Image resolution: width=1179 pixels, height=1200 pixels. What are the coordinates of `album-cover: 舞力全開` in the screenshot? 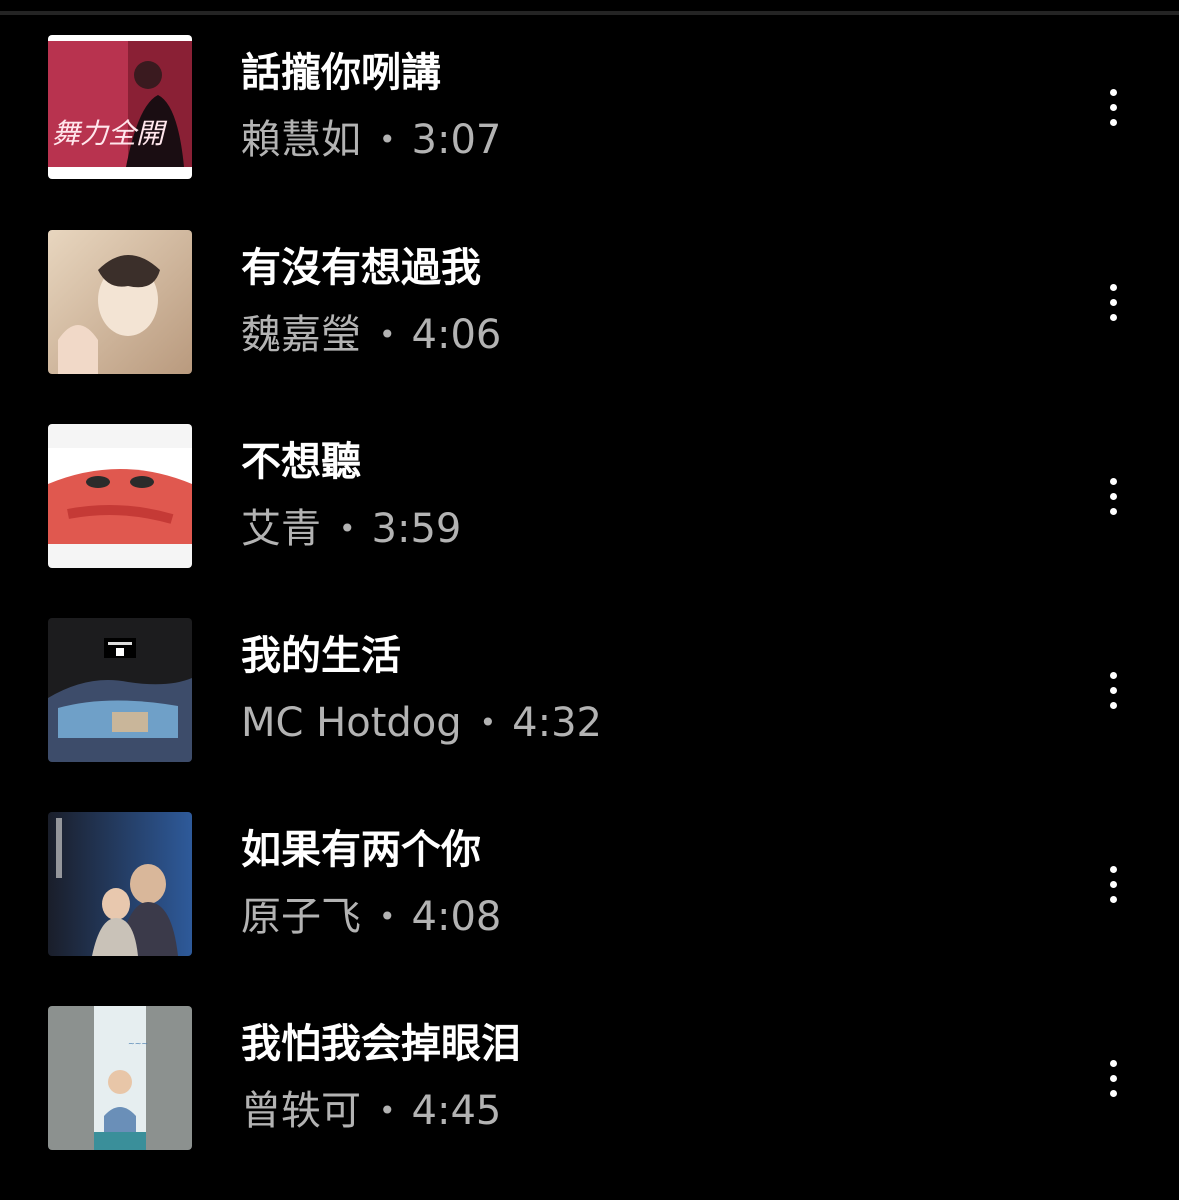 It's located at (120, 107).